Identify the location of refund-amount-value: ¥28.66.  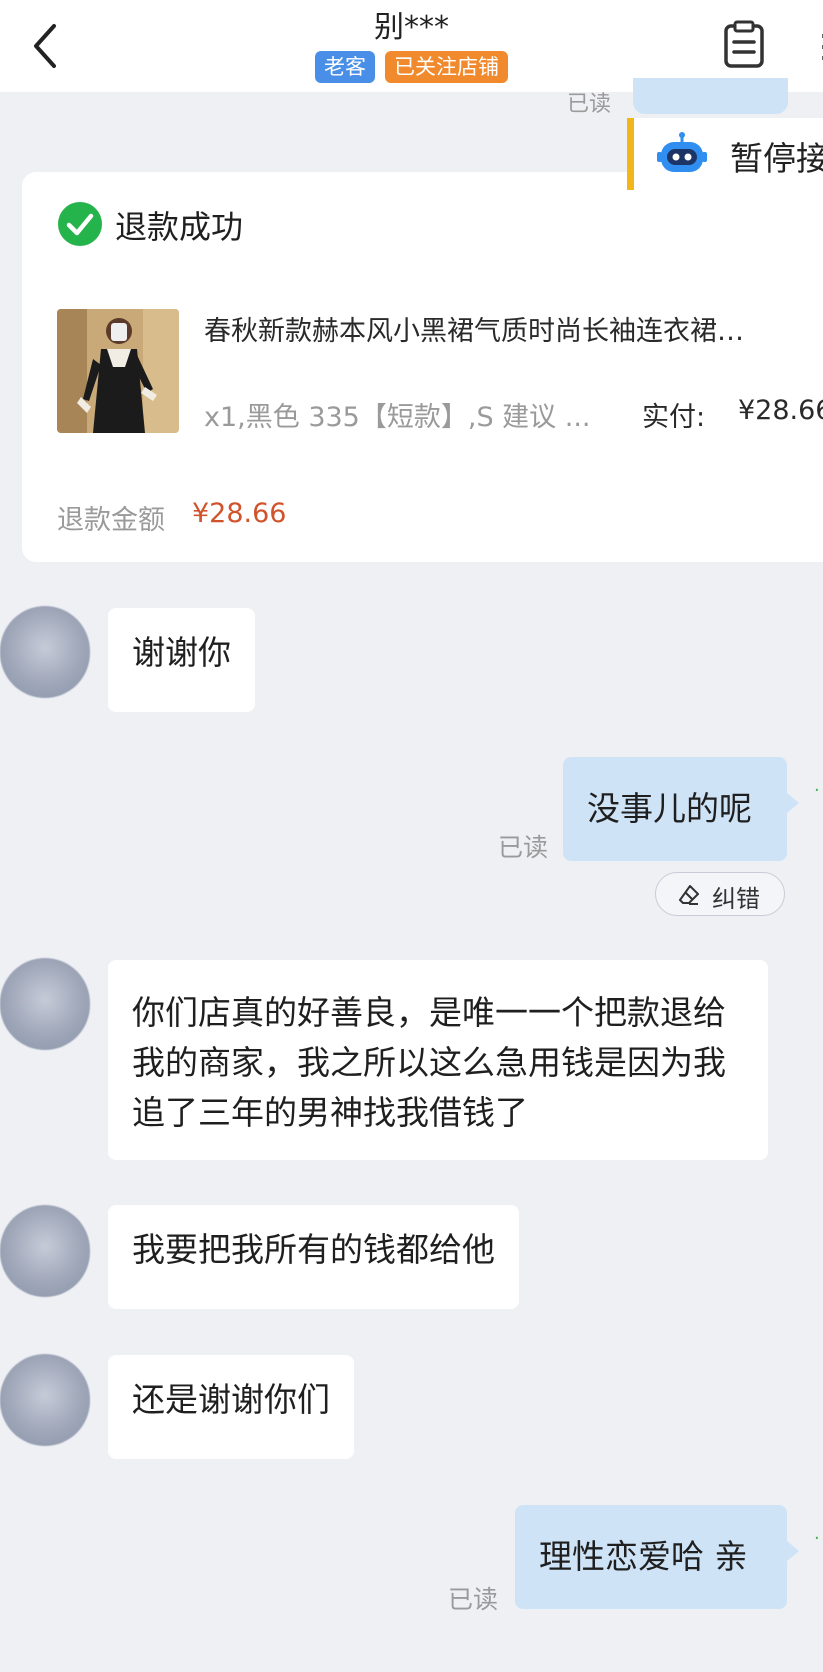
(239, 513).